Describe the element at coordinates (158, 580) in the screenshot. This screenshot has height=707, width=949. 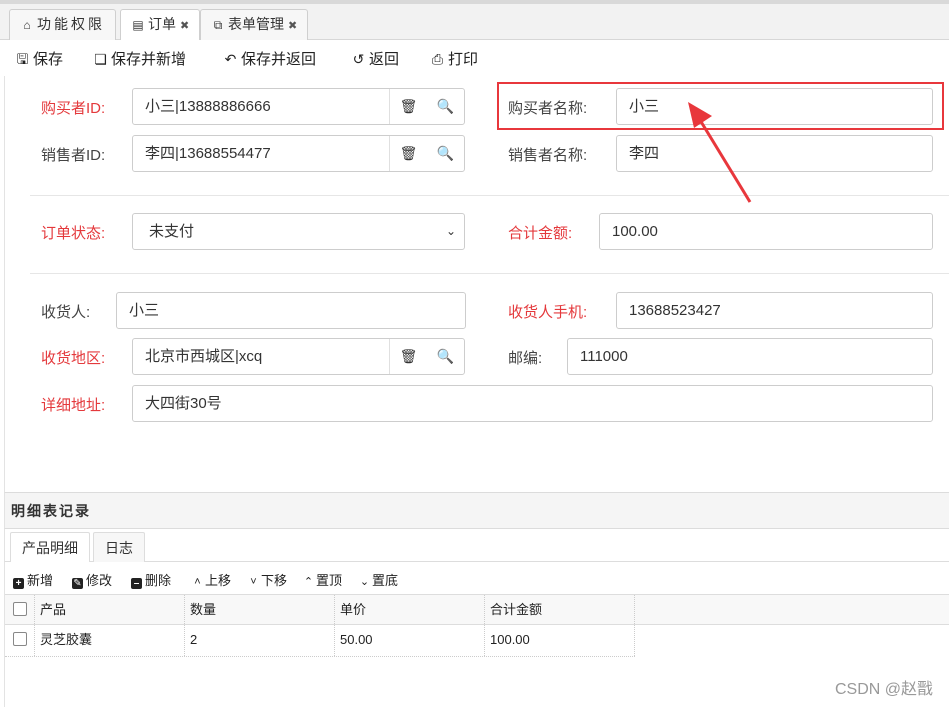
I see `delete-row-label: 删除` at that location.